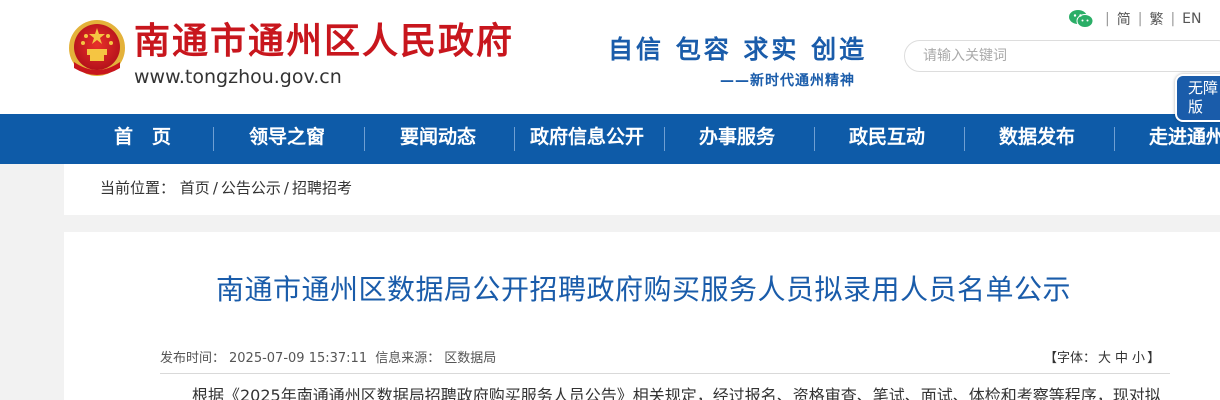 The image size is (1220, 400). I want to click on english-link: EN, so click(1191, 19).